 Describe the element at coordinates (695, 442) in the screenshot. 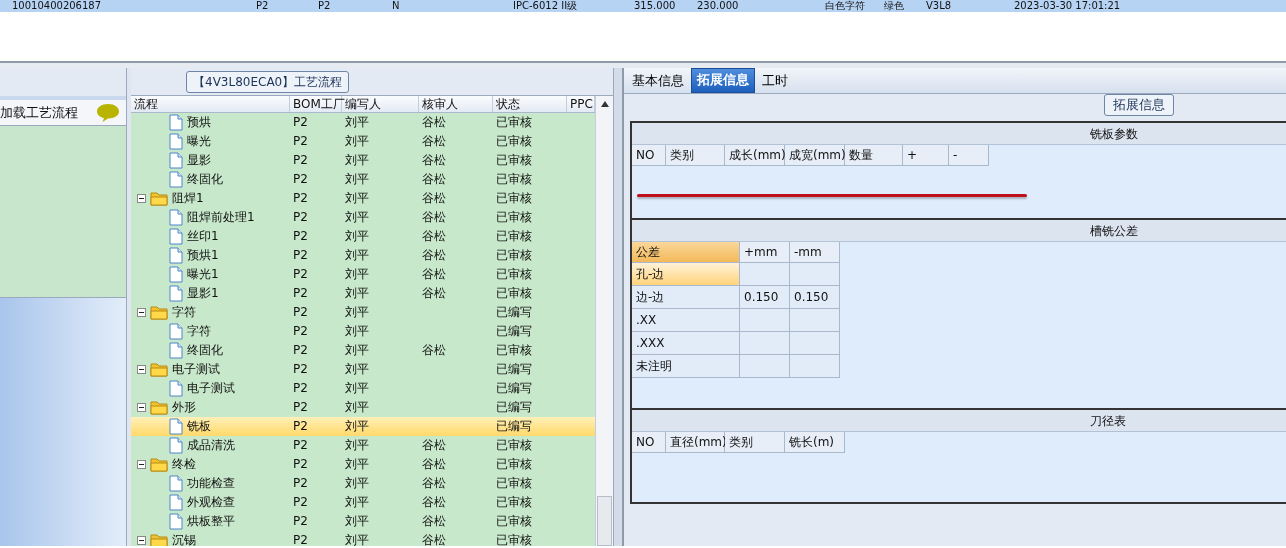

I see `column-header: 直径(mm)` at that location.